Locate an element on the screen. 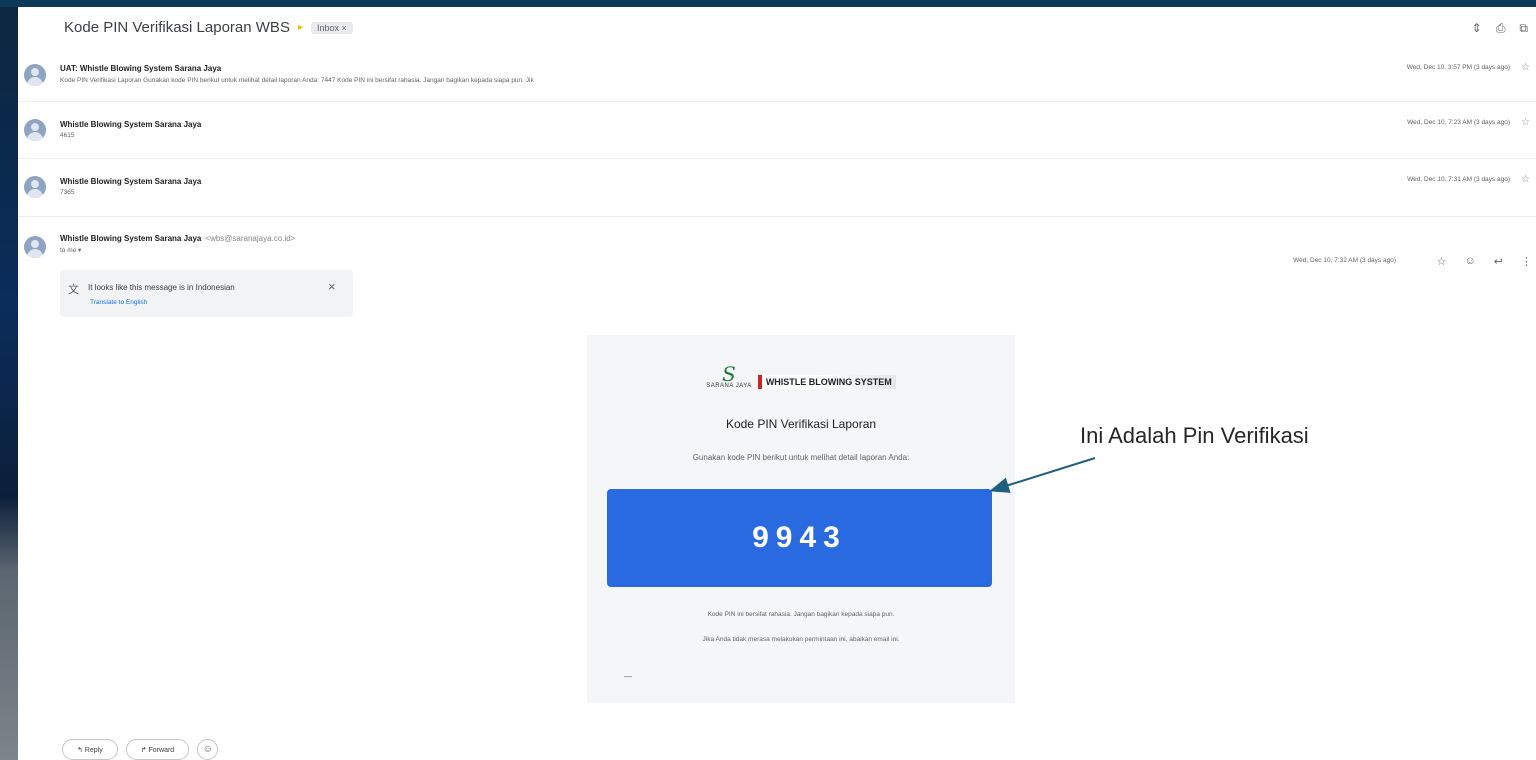  sarana-jaya-mark-icon: S is located at coordinates (729, 374).